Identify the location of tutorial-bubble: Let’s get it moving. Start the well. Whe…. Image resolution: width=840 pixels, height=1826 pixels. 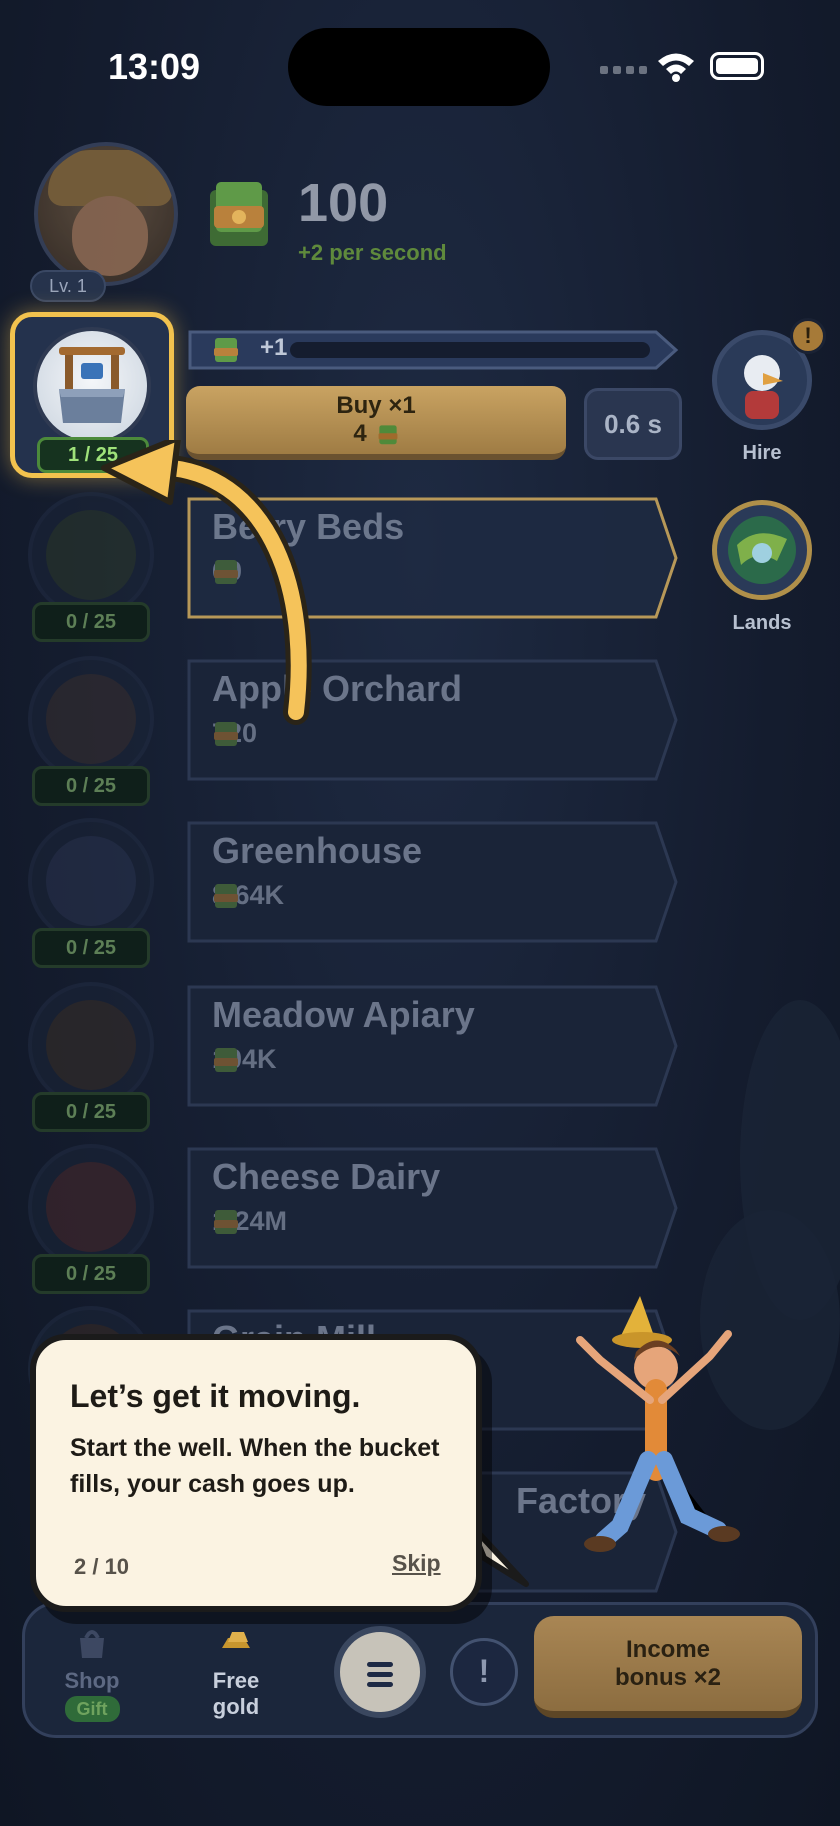
(256, 1473).